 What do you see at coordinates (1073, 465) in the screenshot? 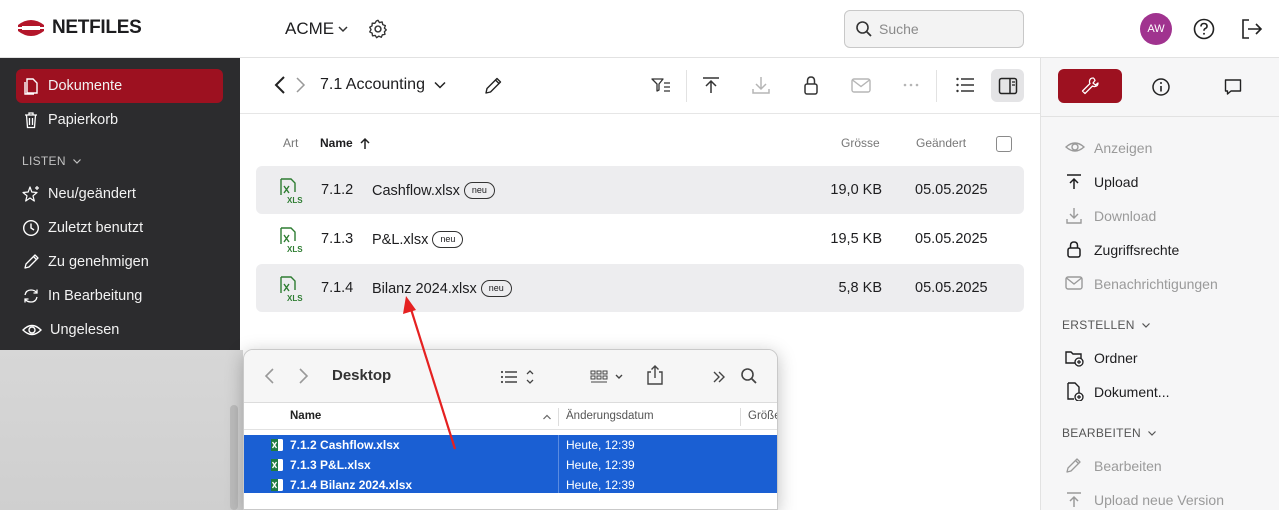
I see `pencil-icon` at bounding box center [1073, 465].